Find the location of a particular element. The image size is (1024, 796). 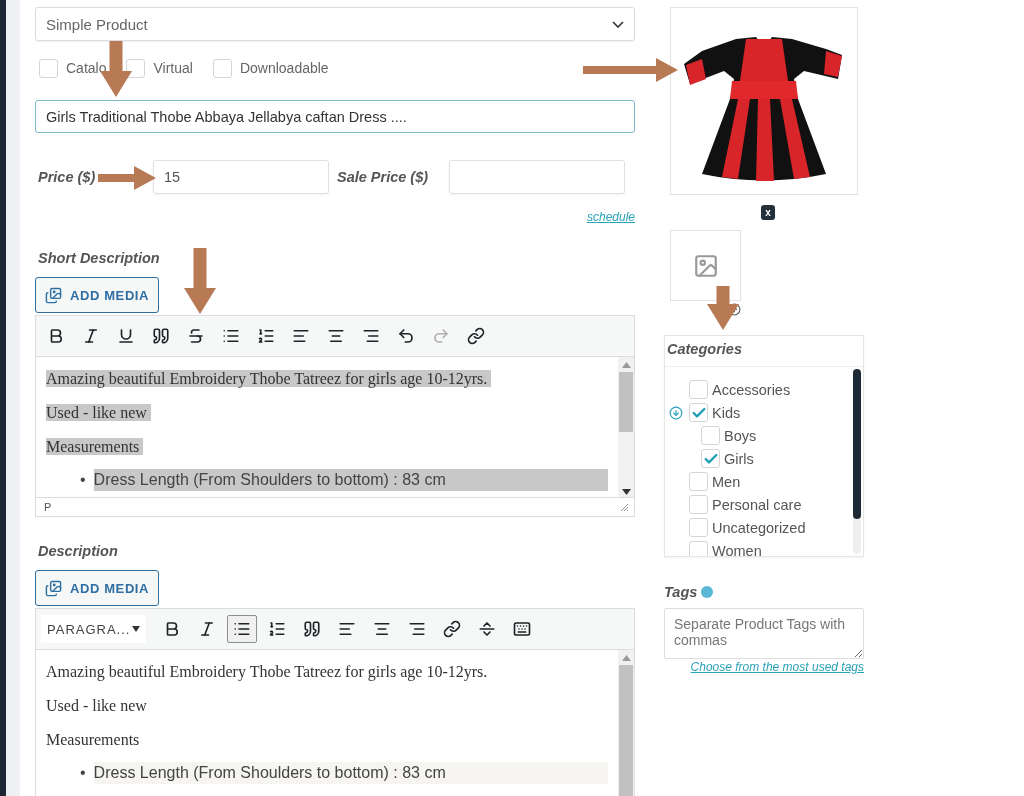

text-editor: Amazing beautiful Embroidery Thobe Tatreez for girls age 10-12yrs. Used - like new Measurements • Dress Length (From Shoulders to bottom) : 83 cm P is located at coordinates (335, 416).